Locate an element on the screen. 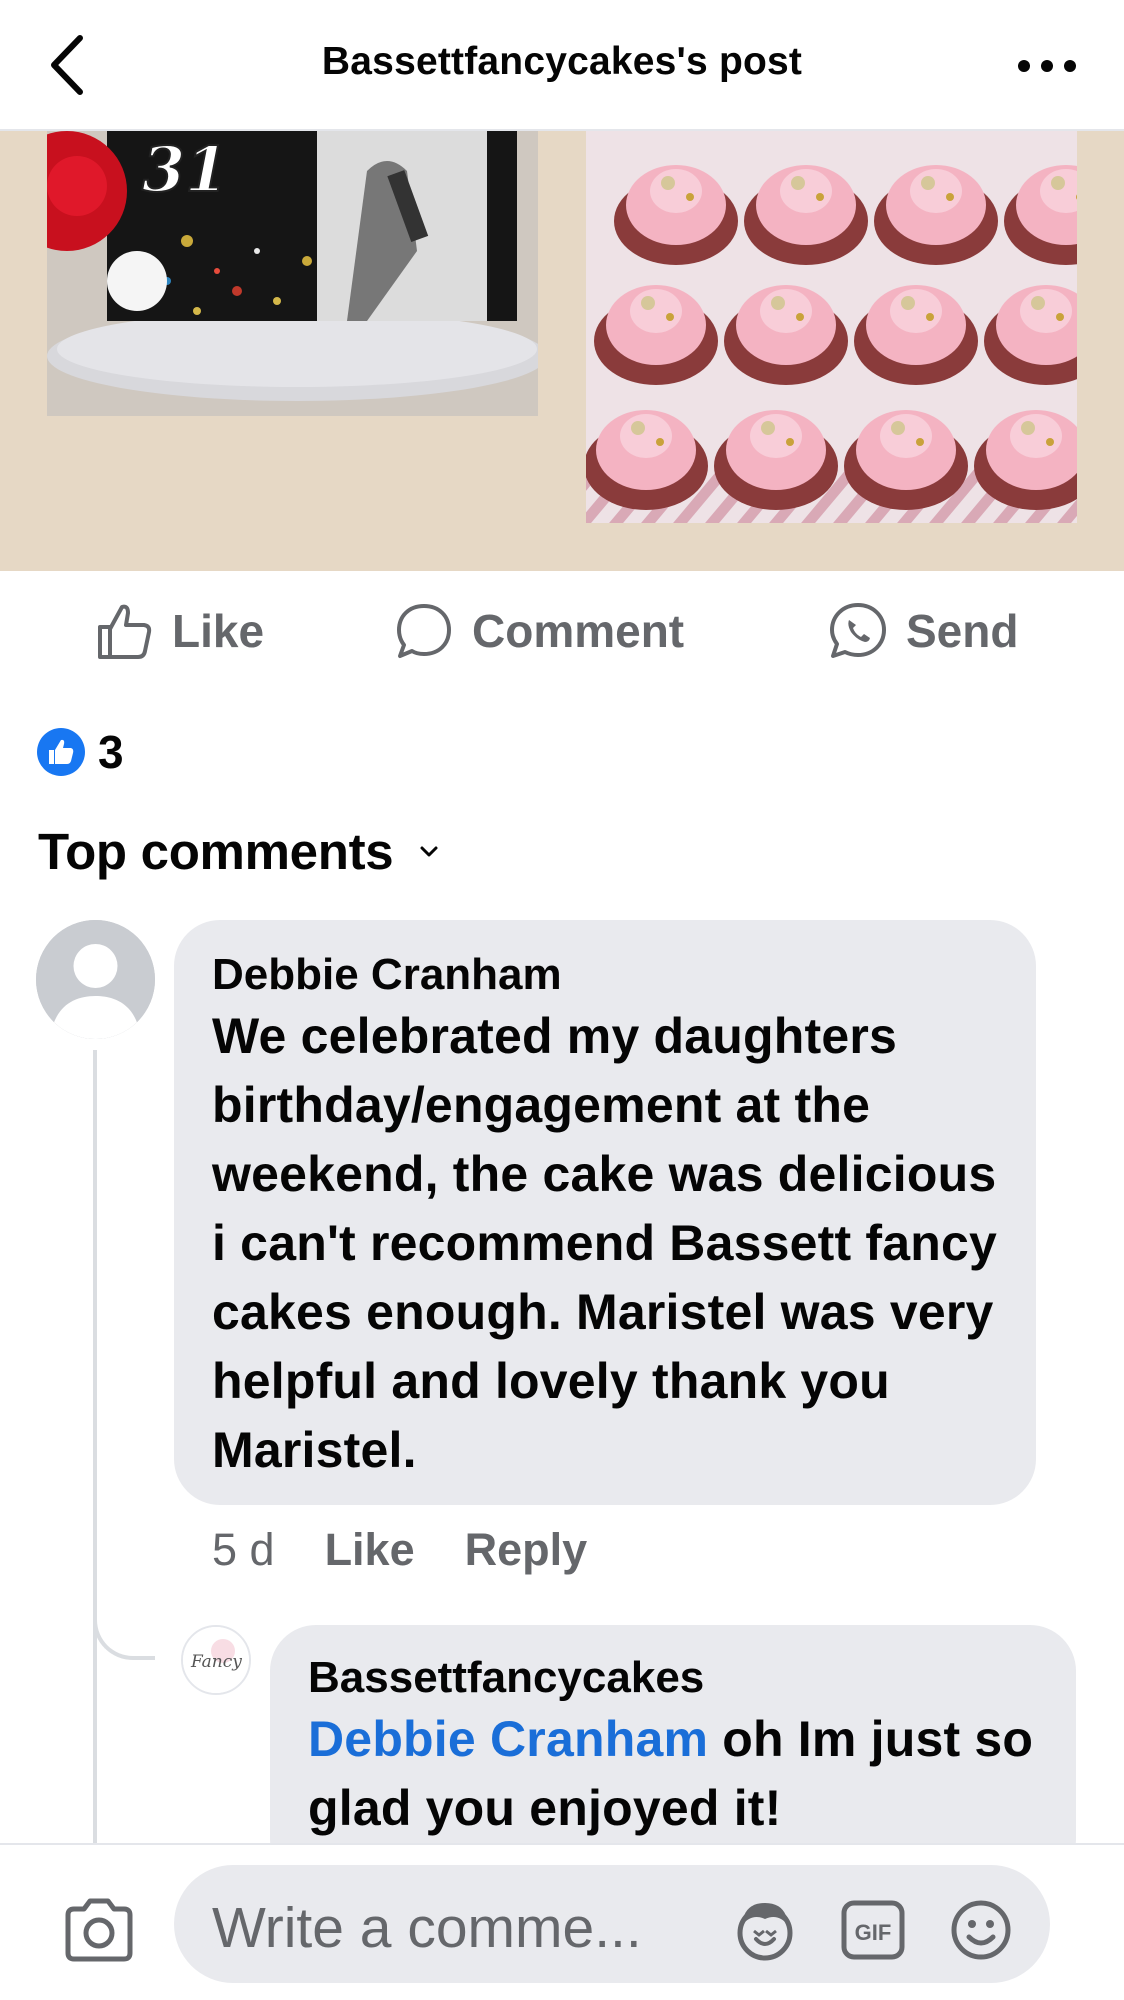  page-title: Bassettfancycakes's post is located at coordinates (562, 61).